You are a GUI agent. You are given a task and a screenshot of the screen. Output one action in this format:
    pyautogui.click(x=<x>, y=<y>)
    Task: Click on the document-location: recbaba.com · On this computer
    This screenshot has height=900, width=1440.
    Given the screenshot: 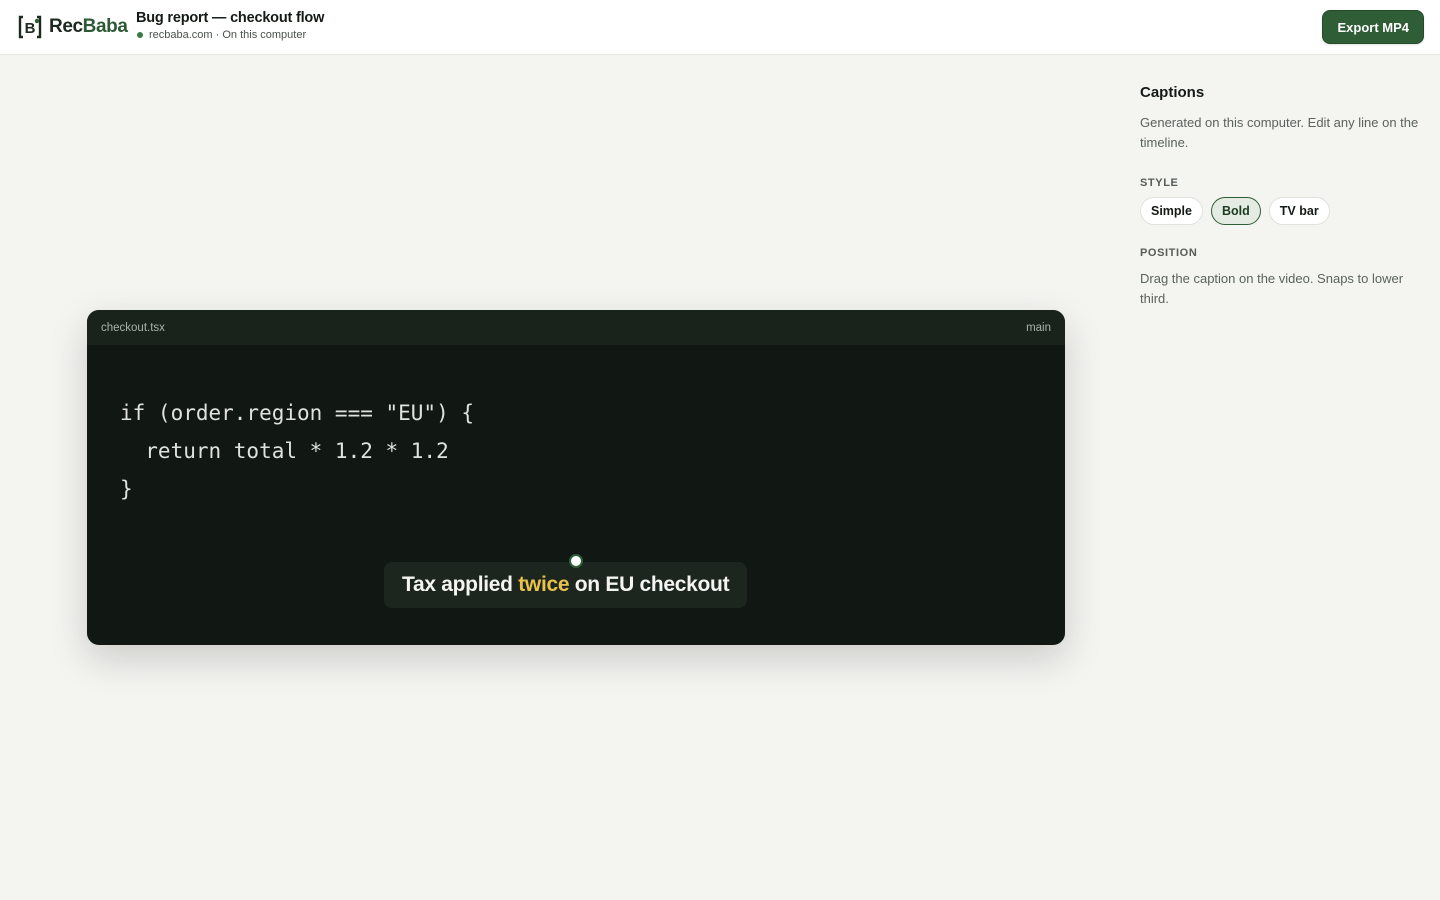 What is the action you would take?
    pyautogui.click(x=230, y=35)
    